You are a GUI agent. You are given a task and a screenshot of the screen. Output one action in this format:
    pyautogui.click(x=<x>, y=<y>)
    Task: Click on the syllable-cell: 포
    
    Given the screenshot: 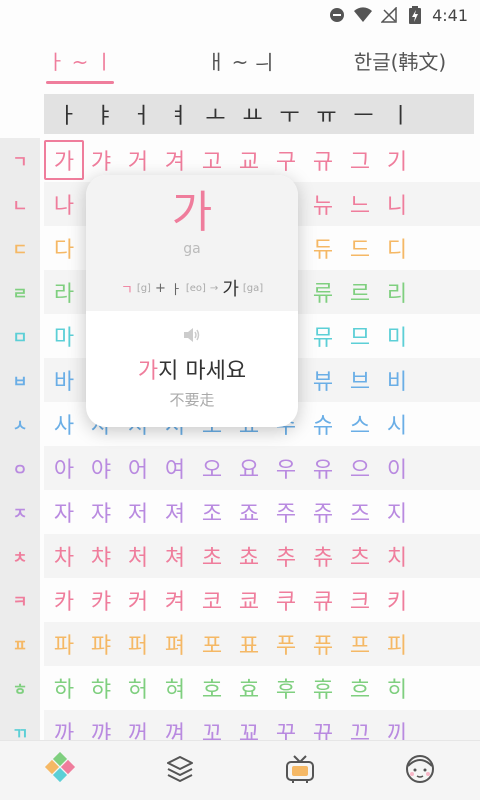 What is the action you would take?
    pyautogui.click(x=212, y=644)
    